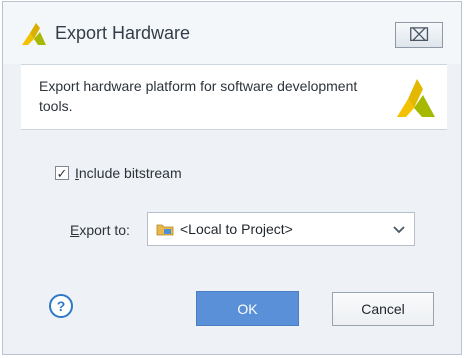 This screenshot has width=464, height=358. I want to click on include-bitstream-option: ✓ Include bitstream, so click(118, 173).